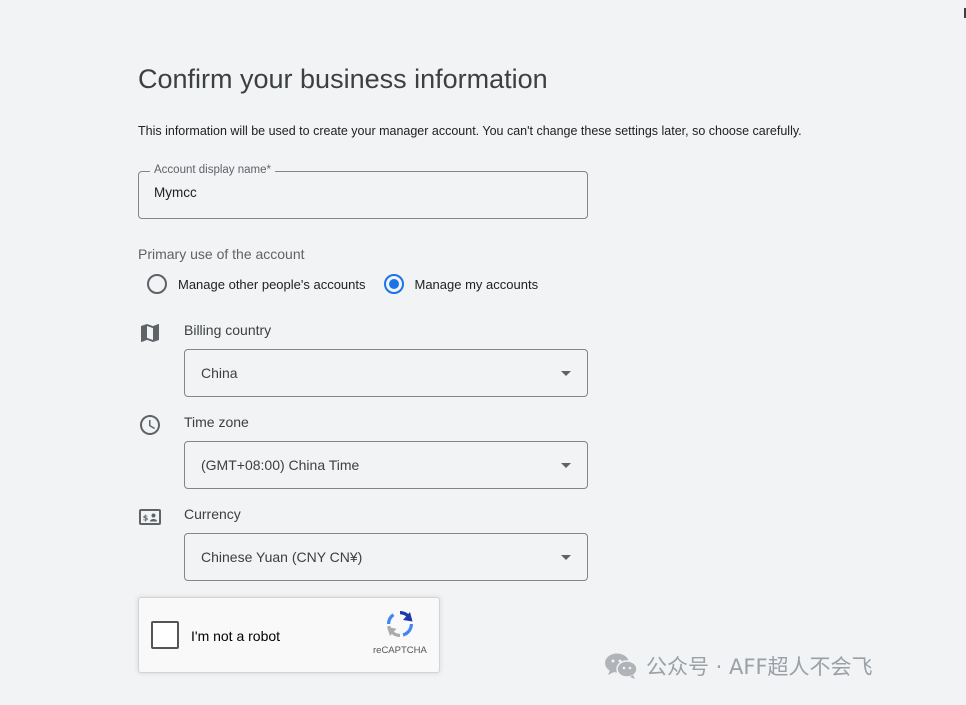 Image resolution: width=966 pixels, height=705 pixels. I want to click on radio-option-manage-others: Manage other people's accounts, so click(256, 284).